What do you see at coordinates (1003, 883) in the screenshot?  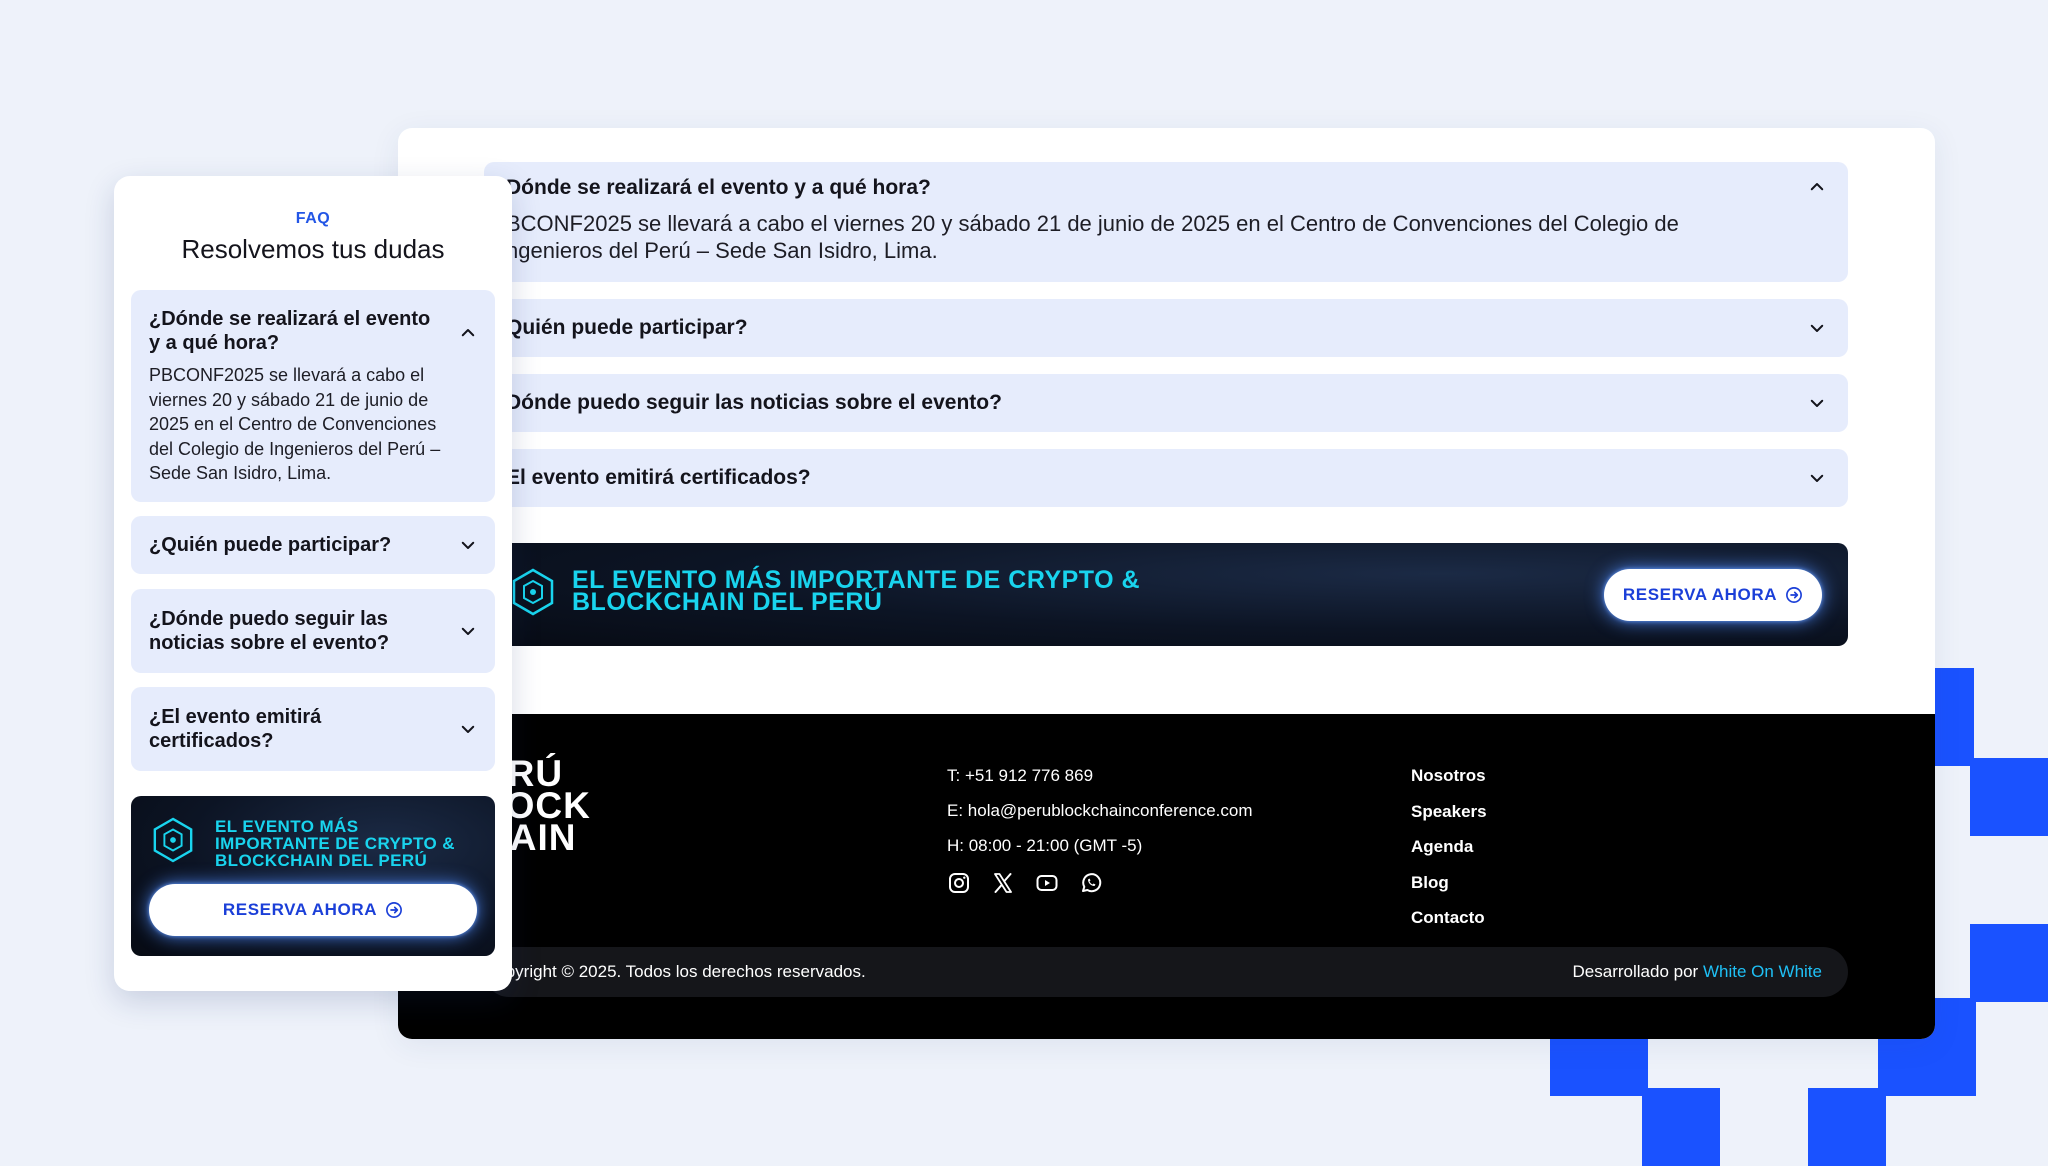 I see `x-icon` at bounding box center [1003, 883].